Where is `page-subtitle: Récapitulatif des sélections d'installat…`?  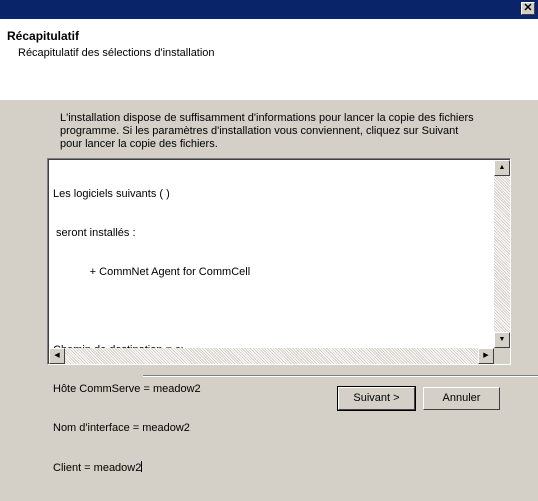 page-subtitle: Récapitulatif des sélections d'installat… is located at coordinates (116, 53).